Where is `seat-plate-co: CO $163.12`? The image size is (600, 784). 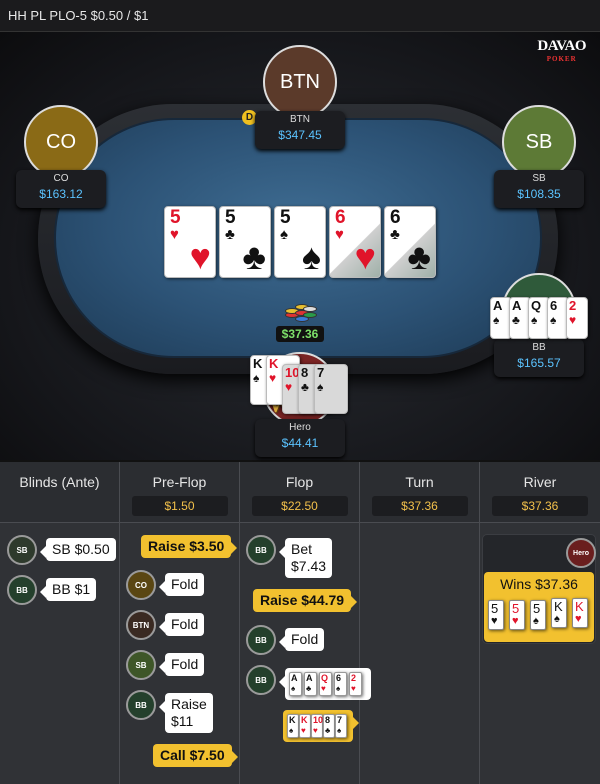
seat-plate-co: CO $163.12 is located at coordinates (61, 189).